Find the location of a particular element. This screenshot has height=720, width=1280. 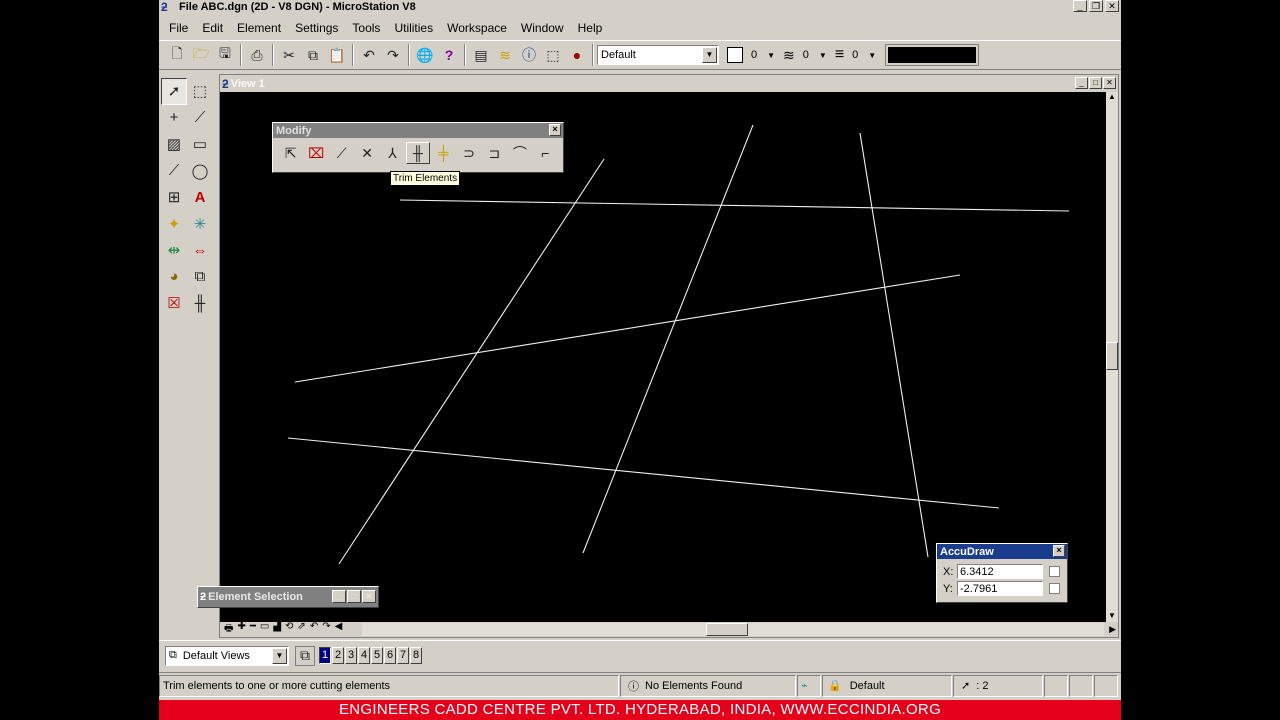

palette-icon: ◕ is located at coordinates (174, 277).